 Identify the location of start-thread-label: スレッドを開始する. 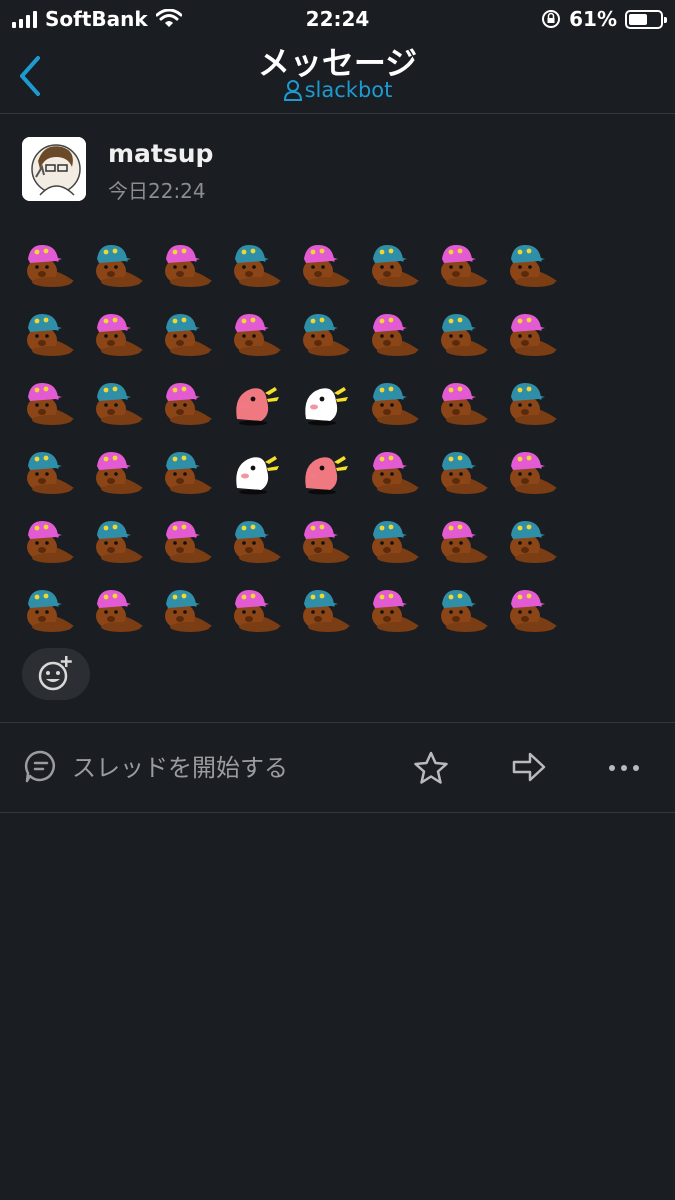
(180, 768).